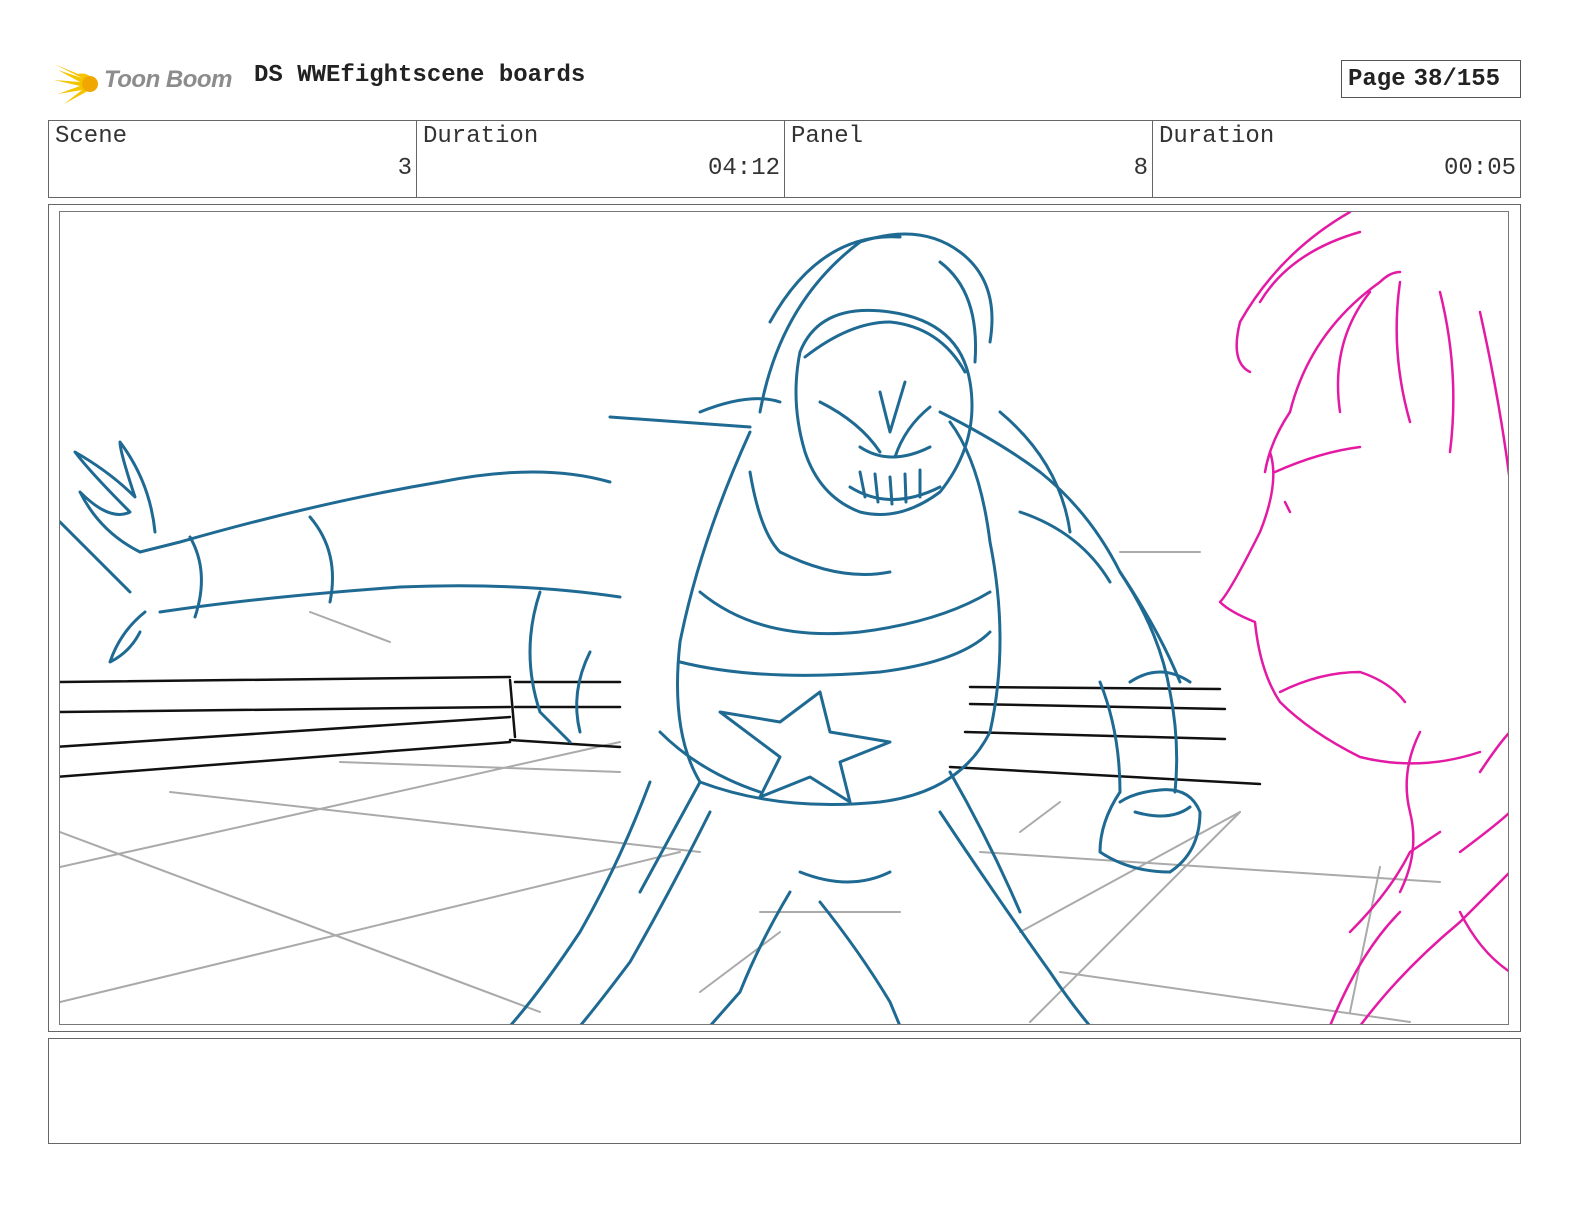 Image resolution: width=1584 pixels, height=1224 pixels. I want to click on scene-value: 3, so click(404, 168).